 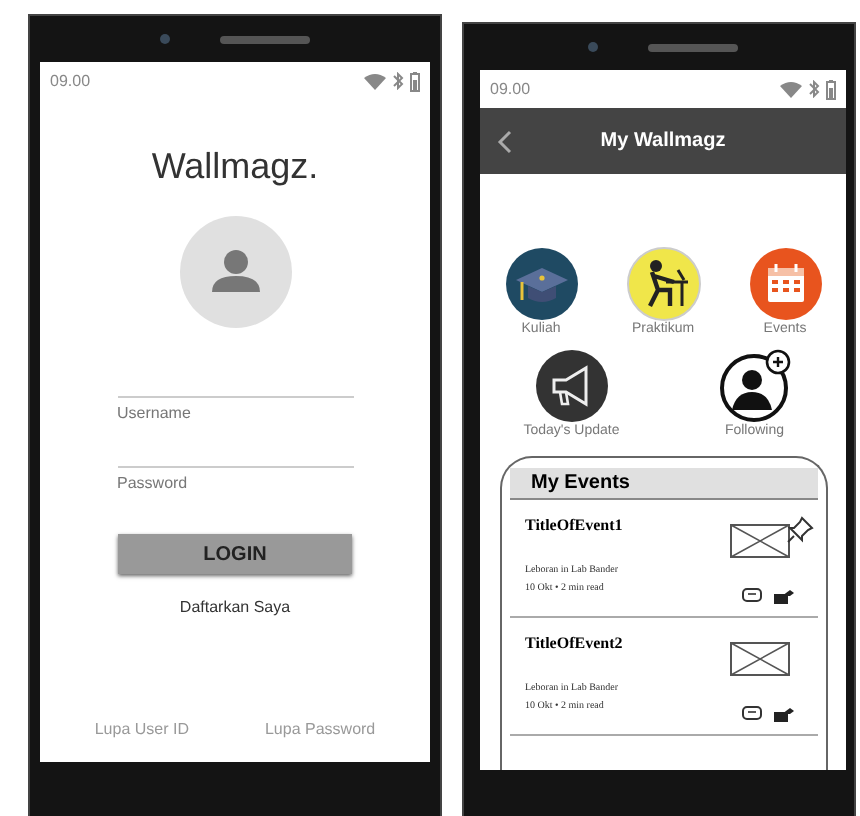 What do you see at coordinates (574, 643) in the screenshot?
I see `event-title: TitleOfEvent2` at bounding box center [574, 643].